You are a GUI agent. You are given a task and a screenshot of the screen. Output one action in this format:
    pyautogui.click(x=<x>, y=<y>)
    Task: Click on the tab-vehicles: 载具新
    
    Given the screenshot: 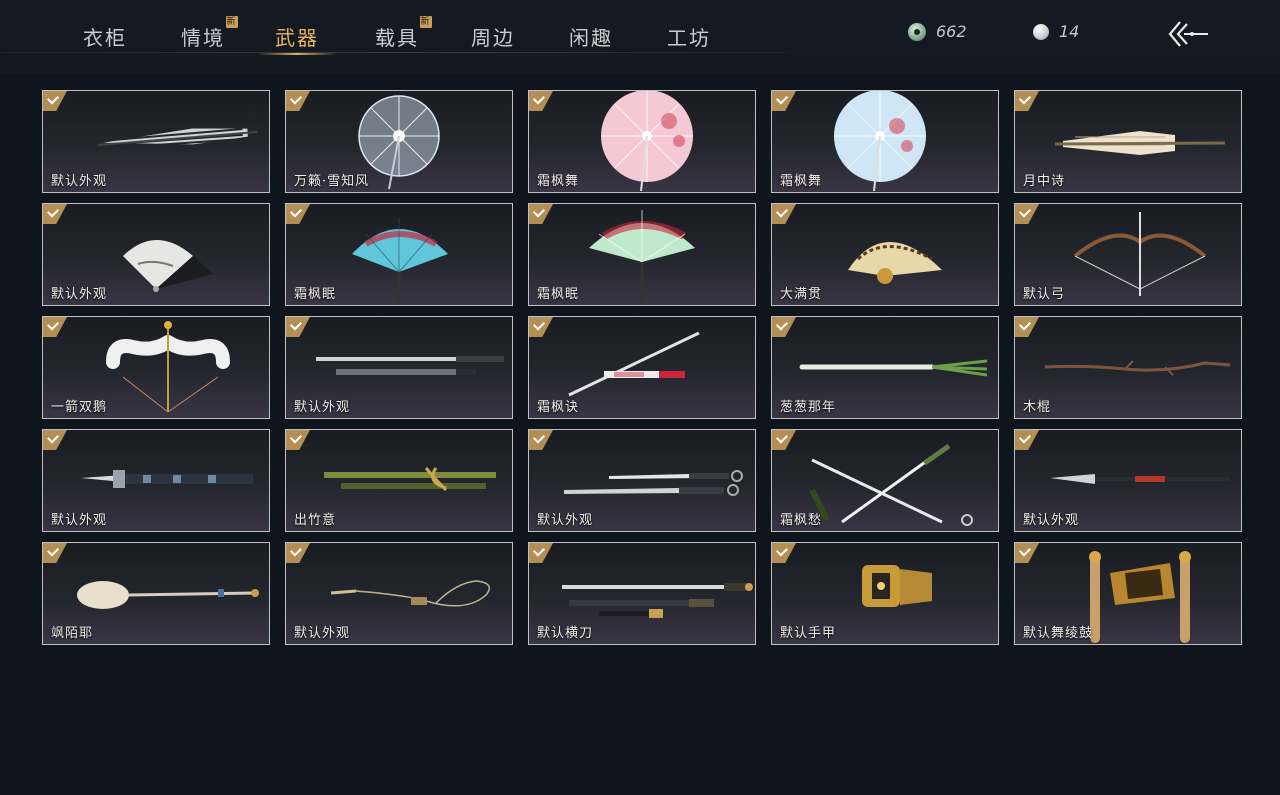 What is the action you would take?
    pyautogui.click(x=403, y=33)
    